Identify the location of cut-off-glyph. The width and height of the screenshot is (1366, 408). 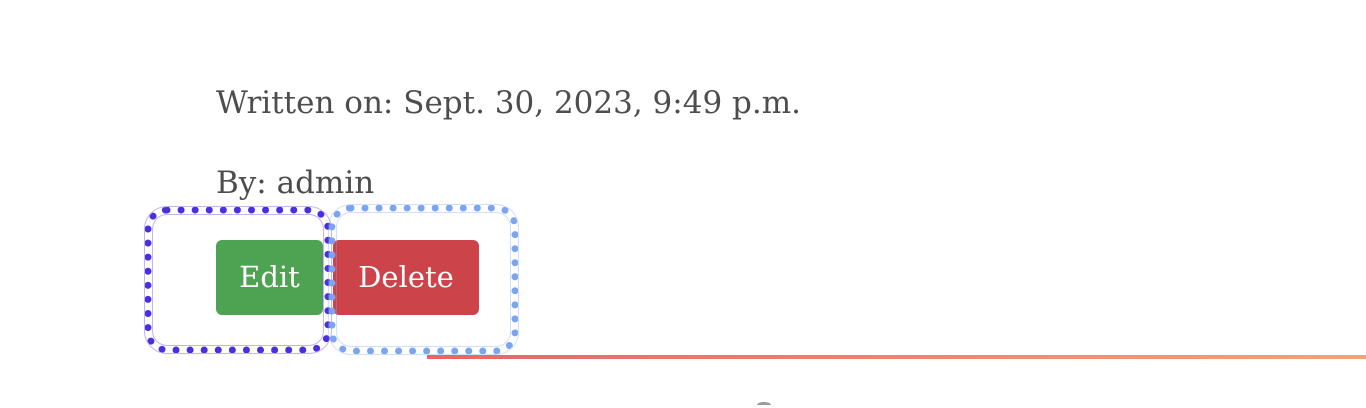
(764, 405).